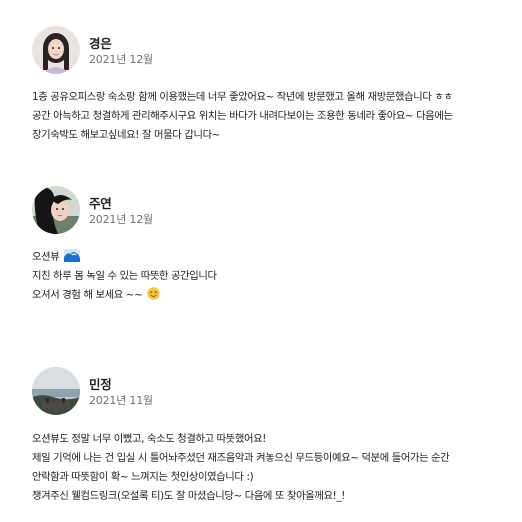  Describe the element at coordinates (100, 203) in the screenshot. I see `reviewer-name: 주연` at that location.